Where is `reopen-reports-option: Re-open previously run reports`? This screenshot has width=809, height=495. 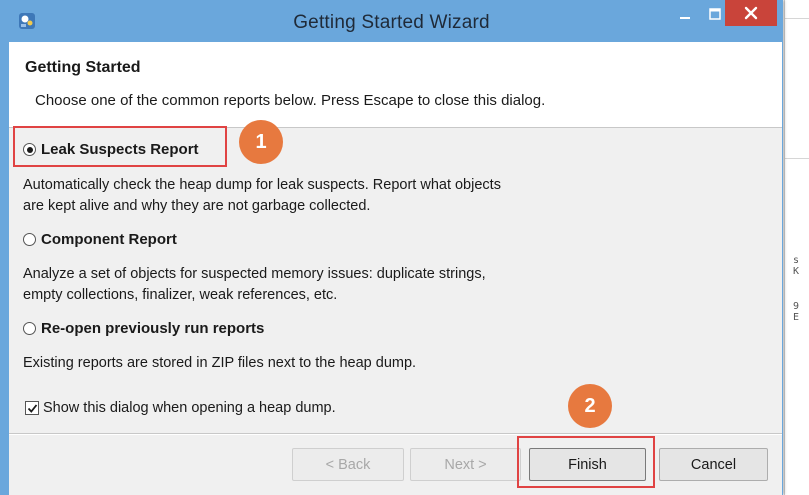
reopen-reports-option: Re-open previously run reports is located at coordinates (143, 328).